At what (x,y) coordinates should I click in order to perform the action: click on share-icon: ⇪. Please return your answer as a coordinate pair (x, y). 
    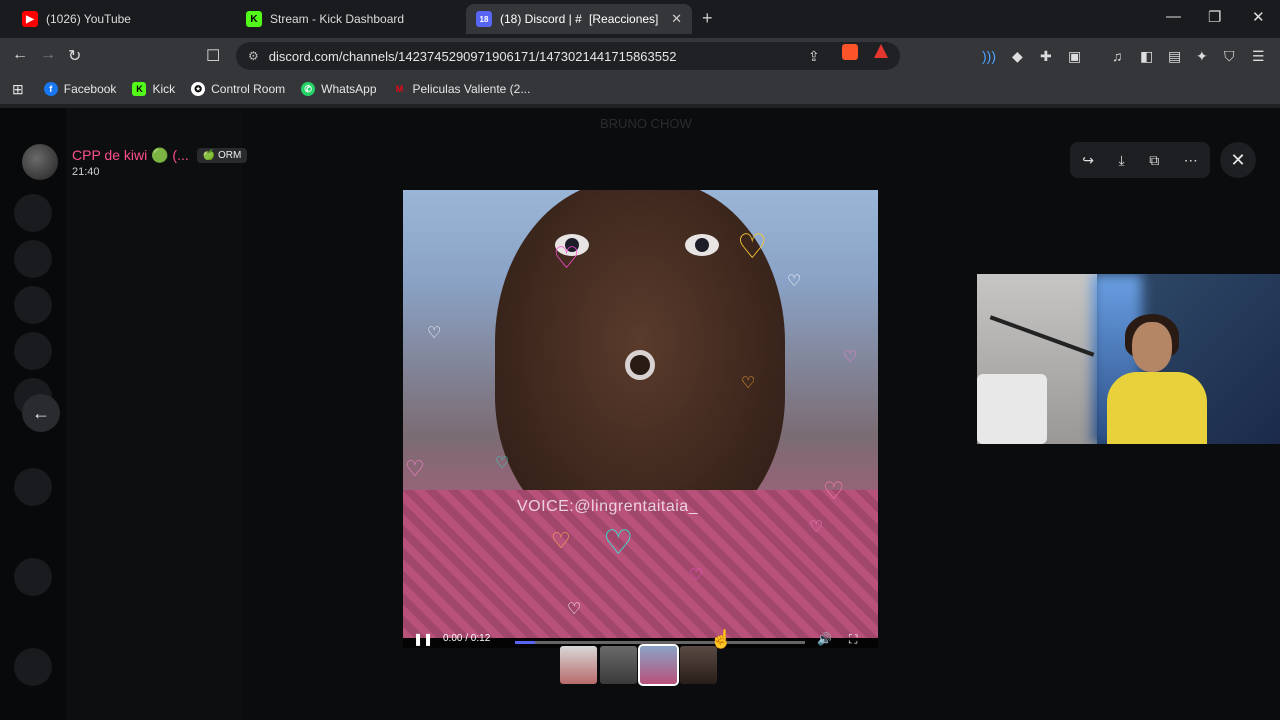
    Looking at the image, I should click on (814, 56).